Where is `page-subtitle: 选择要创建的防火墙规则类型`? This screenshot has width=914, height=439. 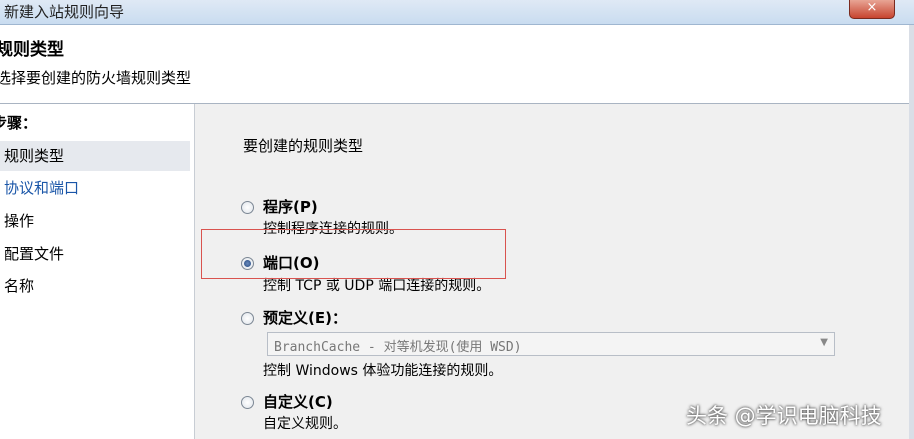 page-subtitle: 选择要创建的防火墙规则类型 is located at coordinates (96, 78).